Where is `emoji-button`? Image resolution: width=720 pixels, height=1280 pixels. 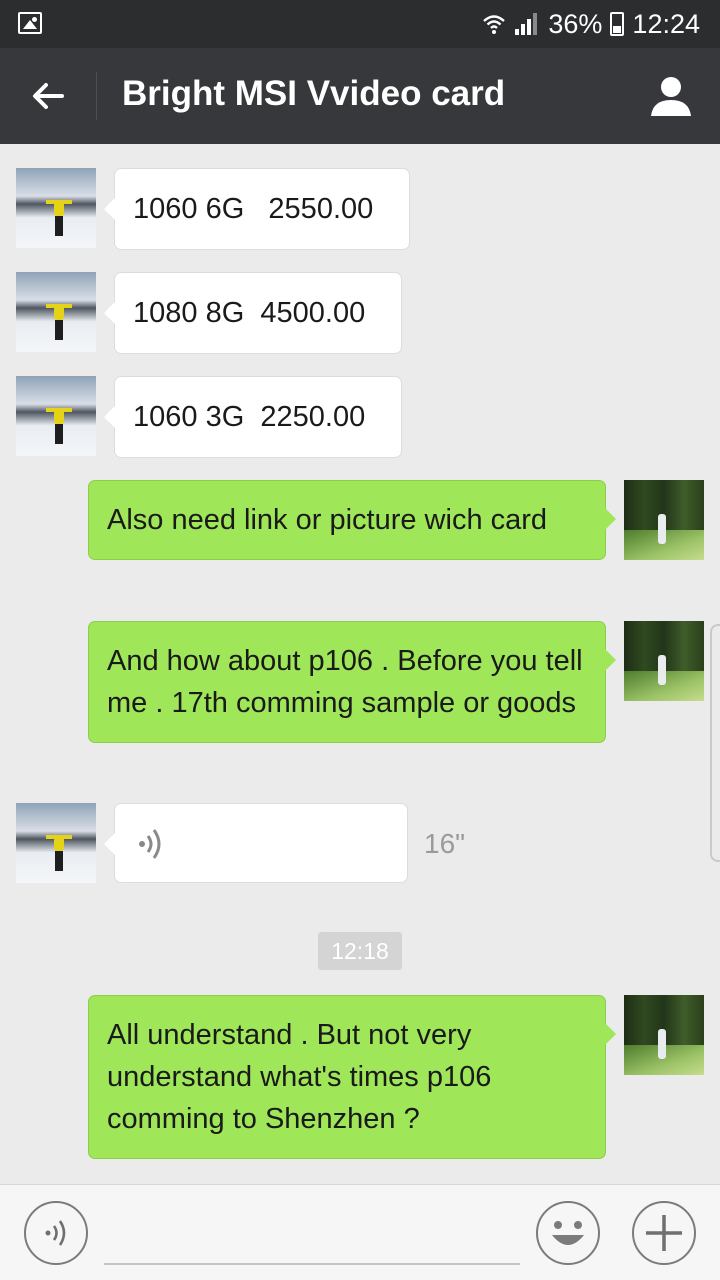
emoji-button is located at coordinates (568, 1233).